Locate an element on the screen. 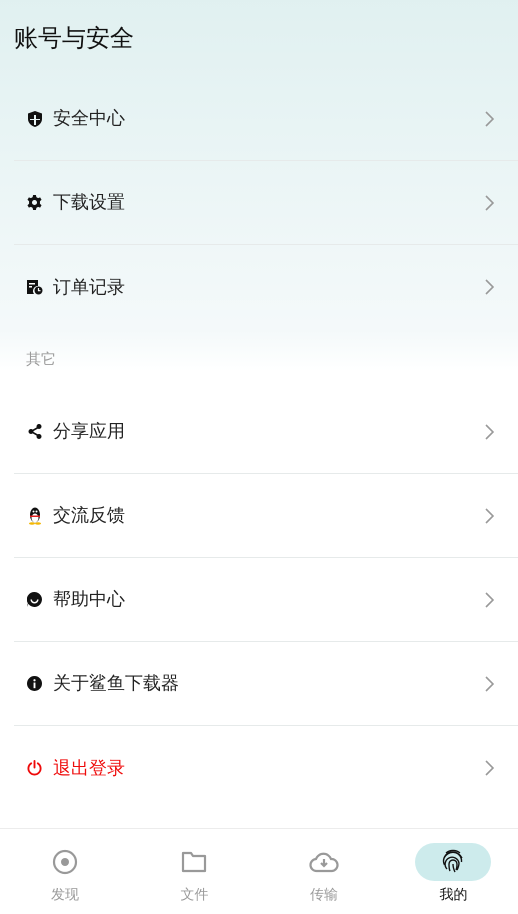 The height and width of the screenshot is (914, 518). receipt-clock-icon is located at coordinates (34, 287).